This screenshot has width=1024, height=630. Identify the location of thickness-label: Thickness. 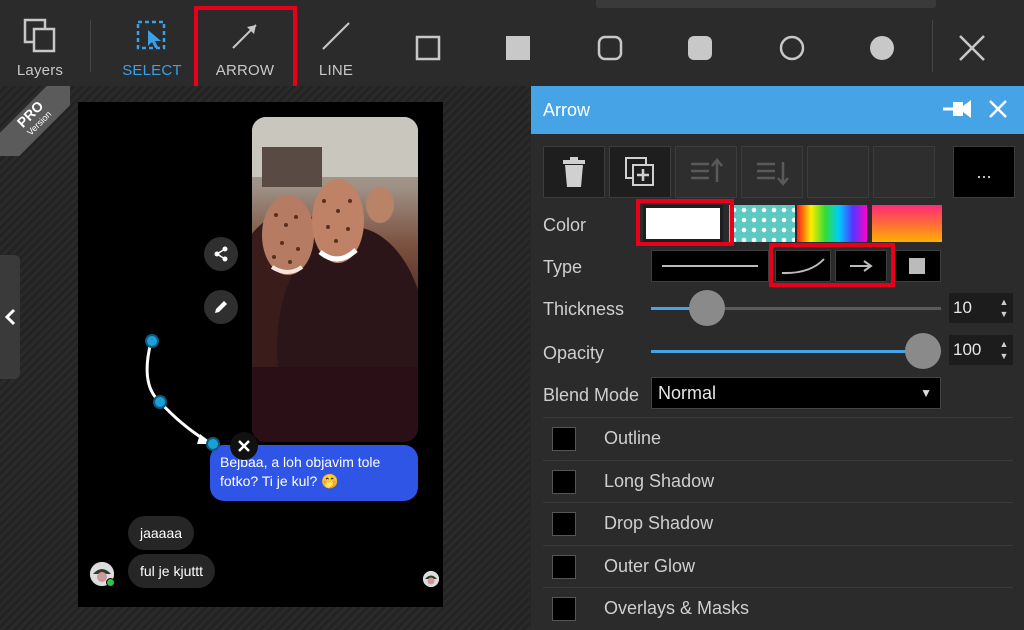
(584, 309).